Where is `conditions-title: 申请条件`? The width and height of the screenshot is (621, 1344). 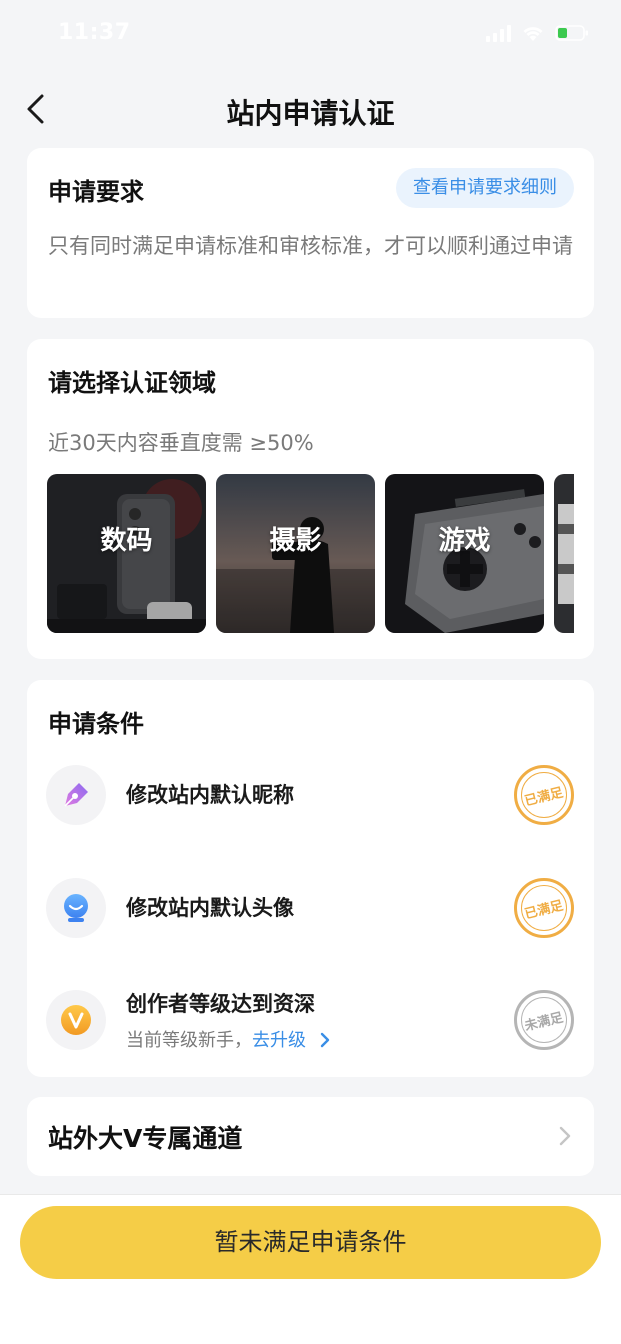
conditions-title: 申请条件 is located at coordinates (96, 724).